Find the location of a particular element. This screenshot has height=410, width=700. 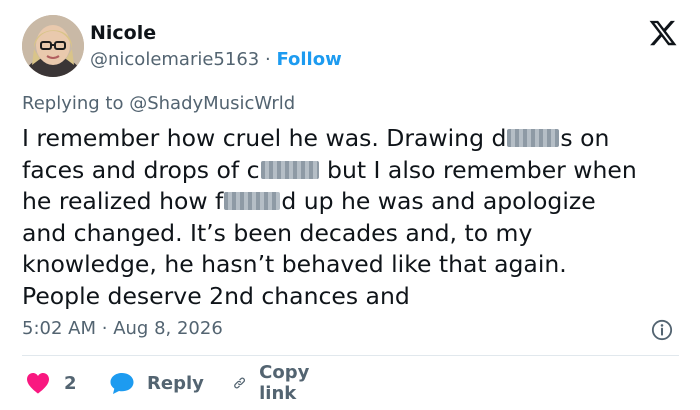

tweet-text-segment: I remember how cruel he was. Drawing d is located at coordinates (264, 138).